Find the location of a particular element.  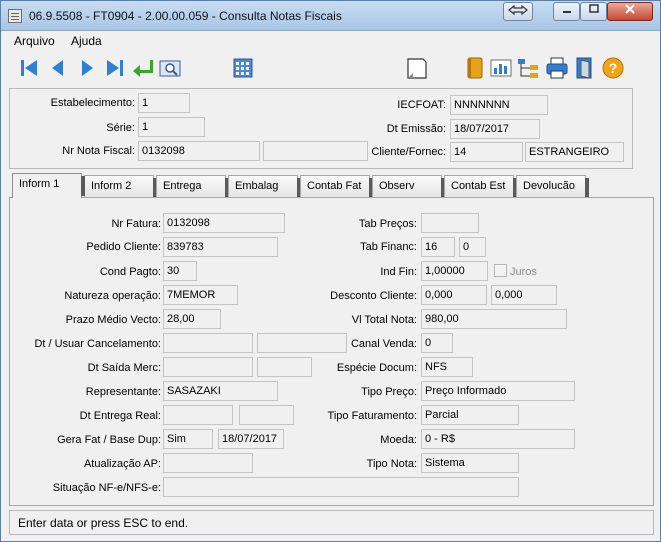

natureza-operacao-label: Natureza operação: is located at coordinates (112, 296).